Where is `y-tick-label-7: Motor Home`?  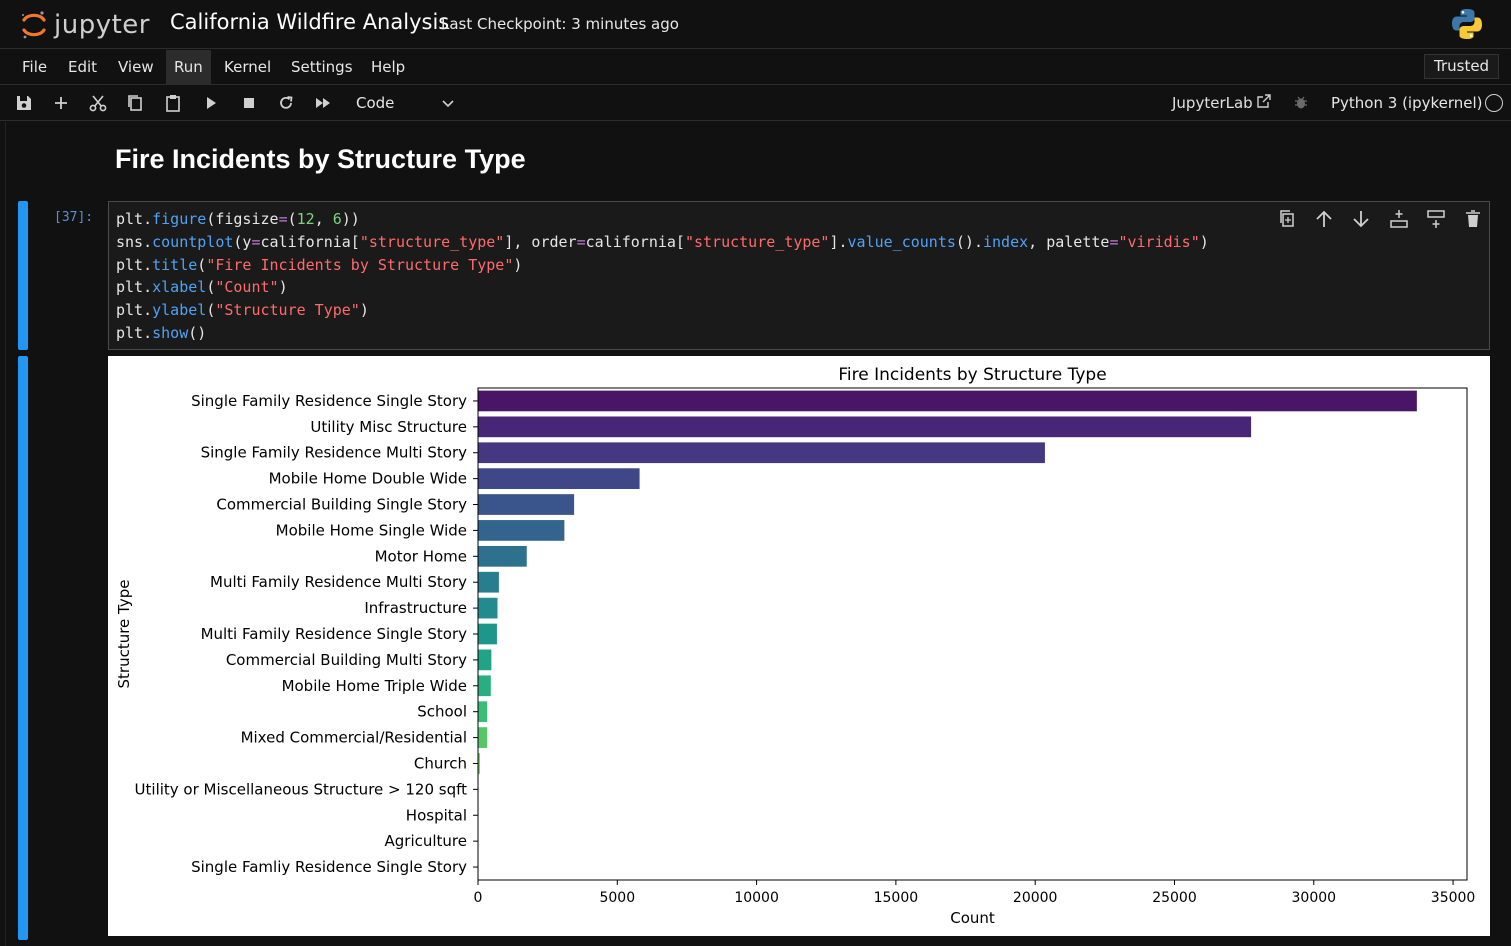
y-tick-label-7: Motor Home is located at coordinates (421, 556).